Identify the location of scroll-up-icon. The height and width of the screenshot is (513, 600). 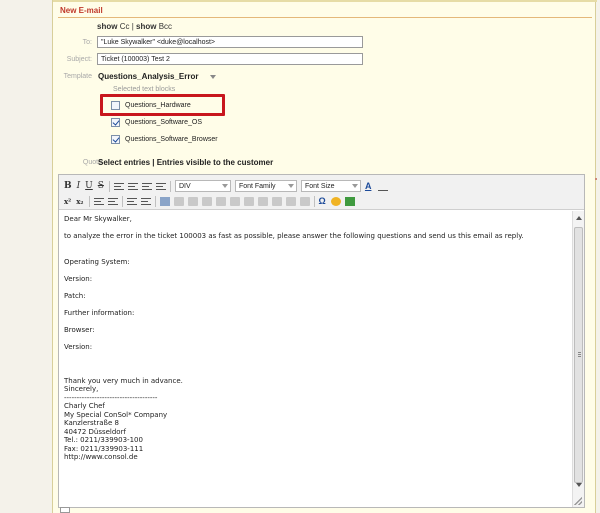
(579, 218).